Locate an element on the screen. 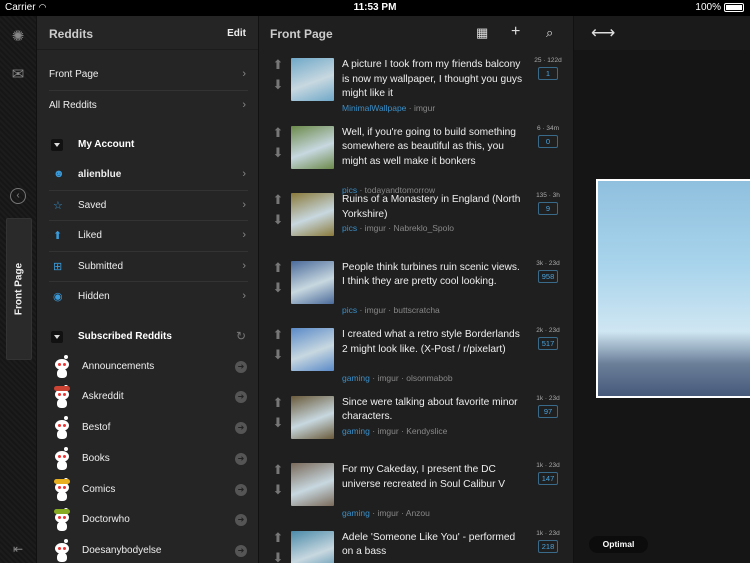 The image size is (750, 563). my-account-section: My Account is located at coordinates (147, 145).